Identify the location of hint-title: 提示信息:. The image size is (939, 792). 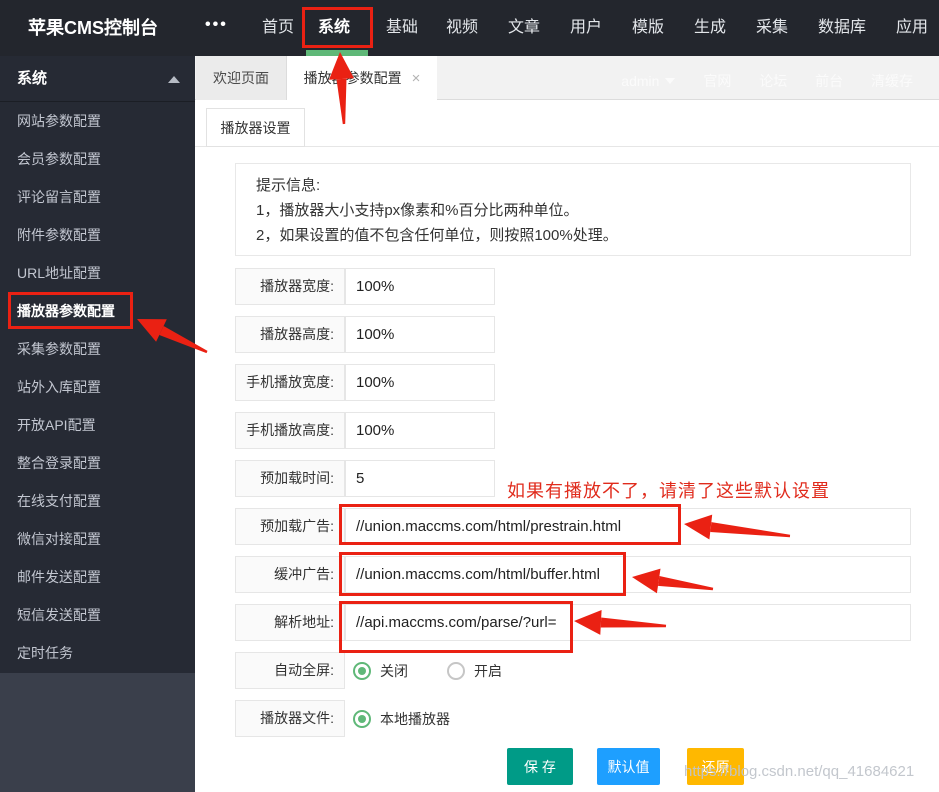
(288, 185).